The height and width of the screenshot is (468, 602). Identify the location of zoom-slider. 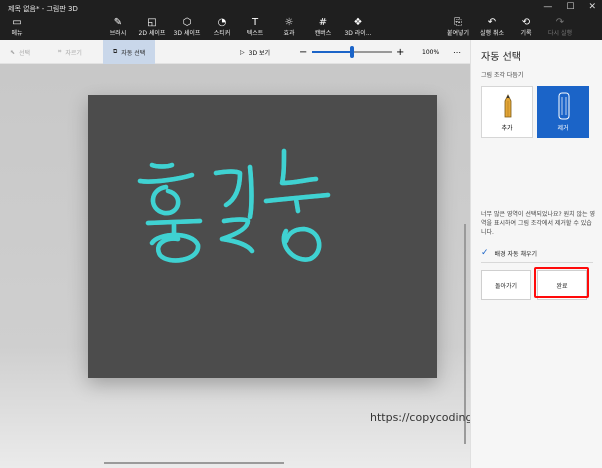
(352, 52).